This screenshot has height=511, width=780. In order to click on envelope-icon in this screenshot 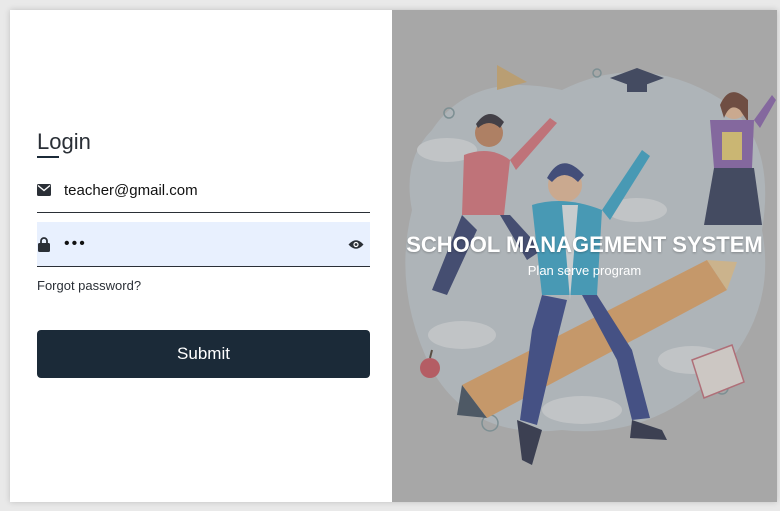, I will do `click(44, 190)`.